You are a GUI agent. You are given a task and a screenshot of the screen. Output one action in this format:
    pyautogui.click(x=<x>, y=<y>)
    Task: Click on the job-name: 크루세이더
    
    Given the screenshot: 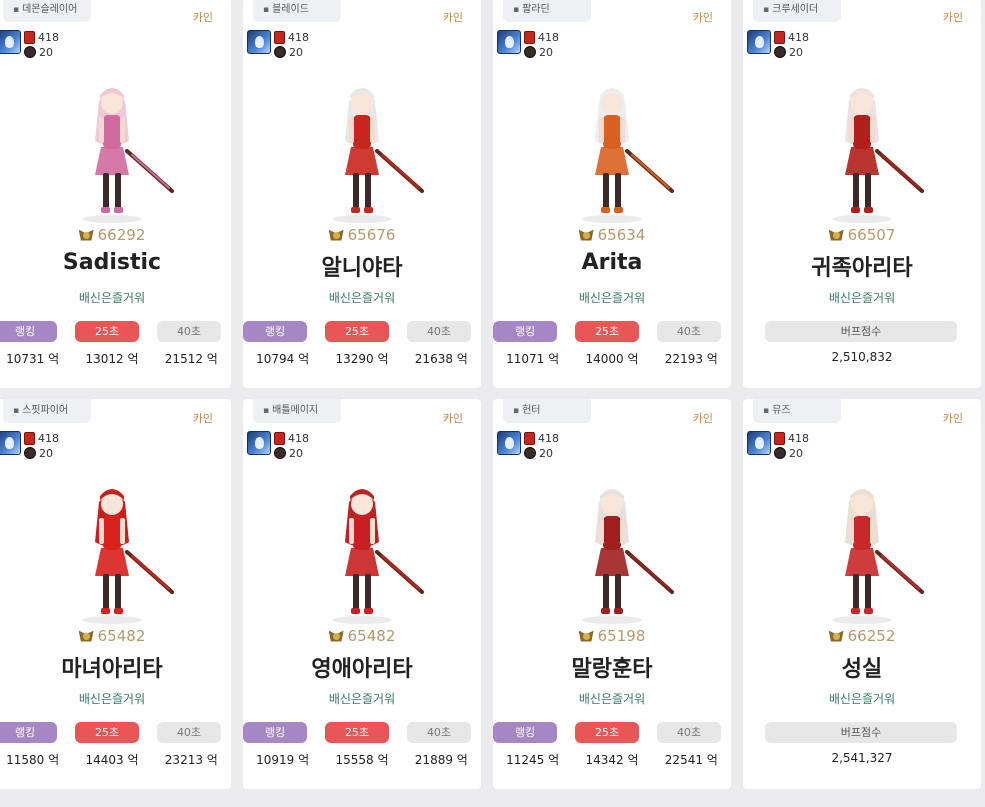 What is the action you would take?
    pyautogui.click(x=795, y=9)
    